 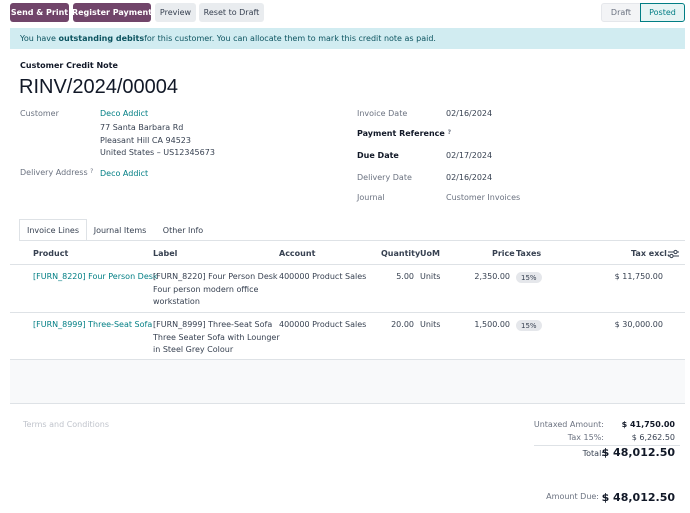 What do you see at coordinates (382, 113) in the screenshot?
I see `invoice-date-label: Invoice Date` at bounding box center [382, 113].